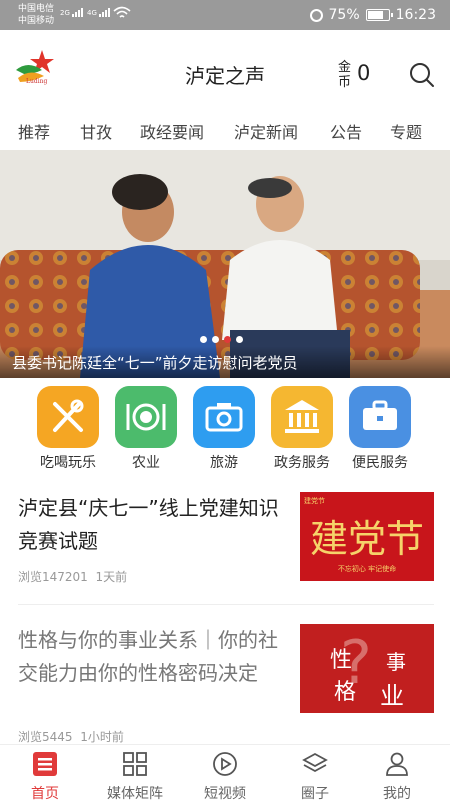 The image size is (450, 803). Describe the element at coordinates (36, 21) in the screenshot. I see `carrier-2: 中国移动` at that location.